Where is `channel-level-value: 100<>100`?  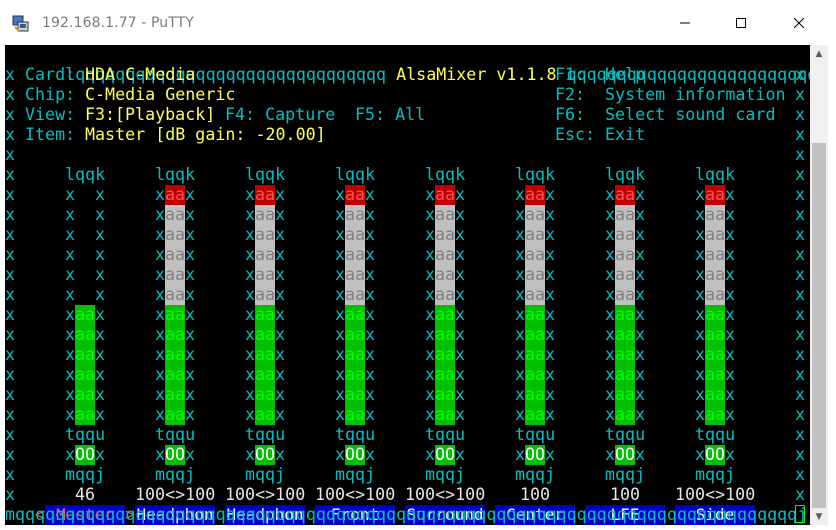 channel-level-value: 100<>100 is located at coordinates (355, 494).